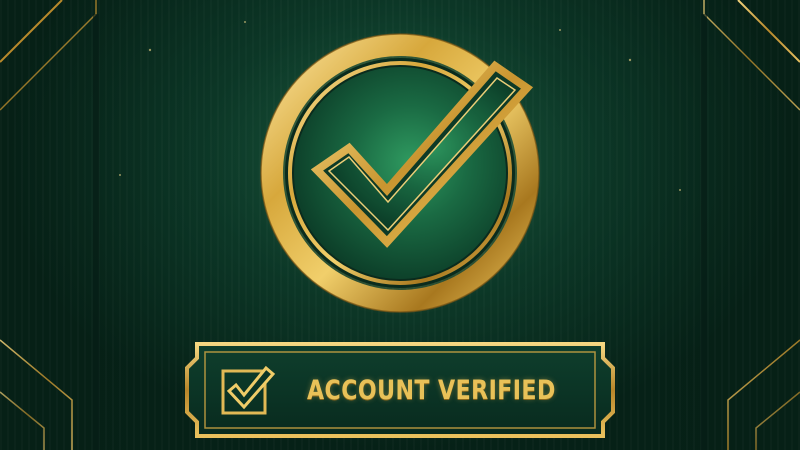 The height and width of the screenshot is (450, 800). Describe the element at coordinates (36, 394) in the screenshot. I see `frame-corner-bottom-left` at that location.